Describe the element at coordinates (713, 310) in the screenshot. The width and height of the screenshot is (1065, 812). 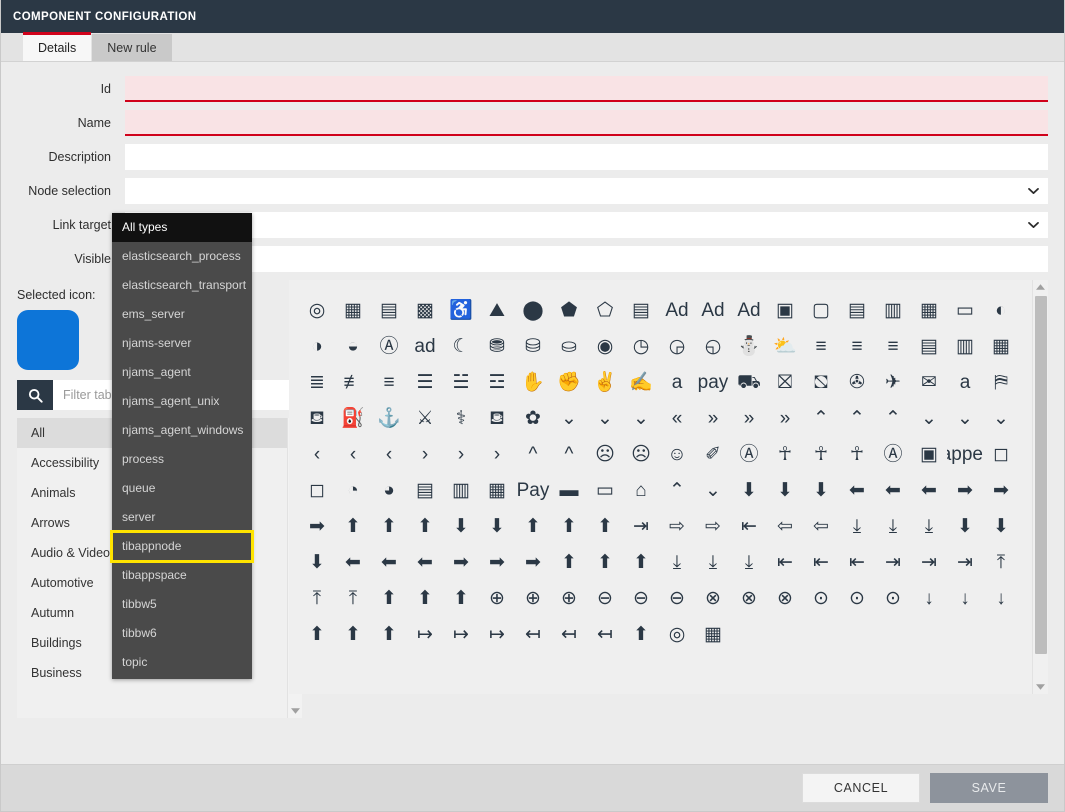
I see `ad-line-icon: Ad` at that location.